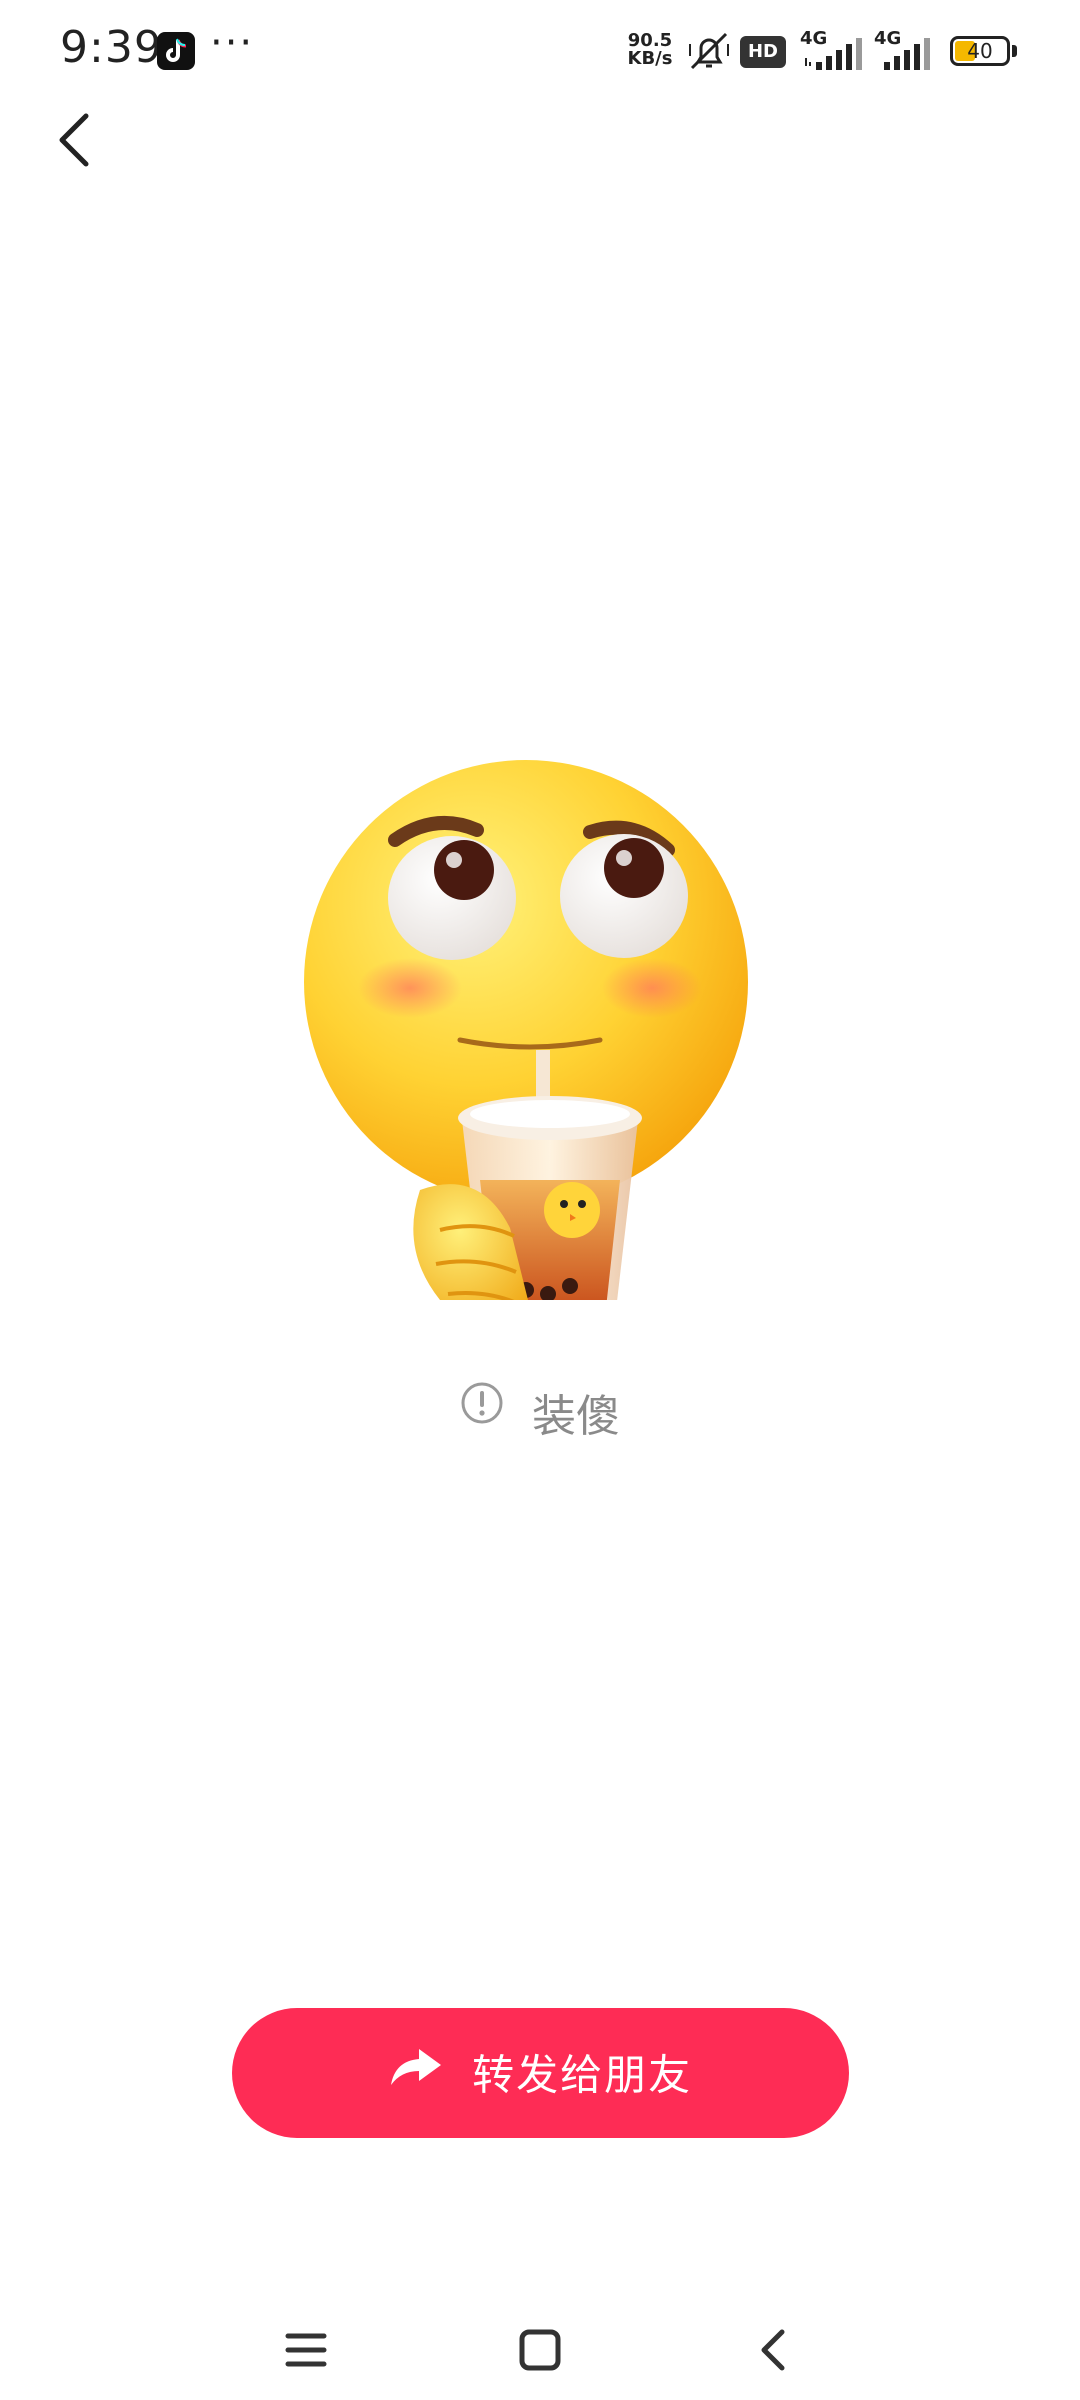 The image size is (1080, 2400). What do you see at coordinates (709, 53) in the screenshot?
I see `mute-icon` at bounding box center [709, 53].